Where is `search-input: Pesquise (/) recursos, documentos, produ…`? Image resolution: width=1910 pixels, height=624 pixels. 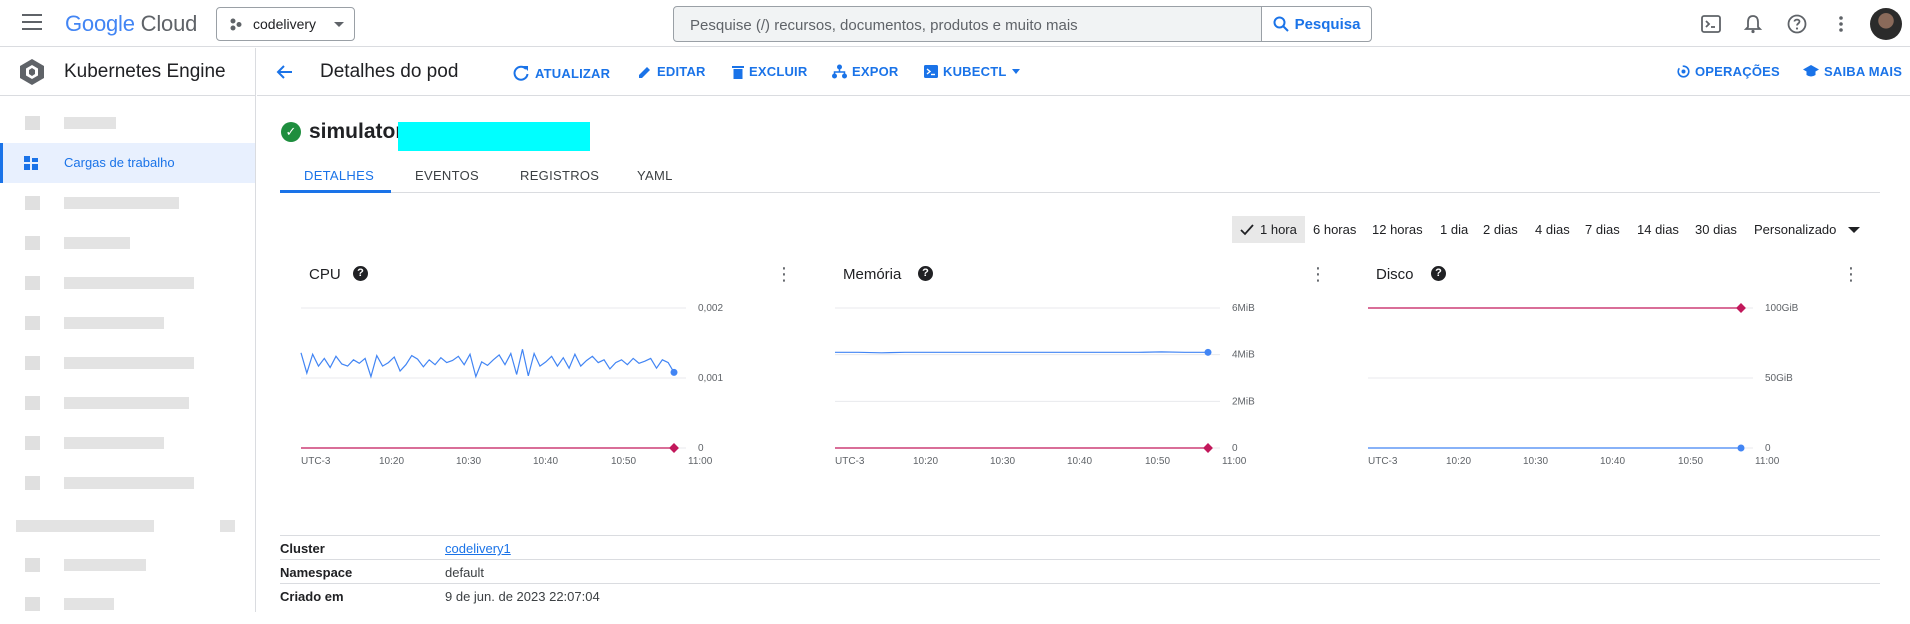 search-input: Pesquise (/) recursos, documentos, produ… is located at coordinates (884, 25).